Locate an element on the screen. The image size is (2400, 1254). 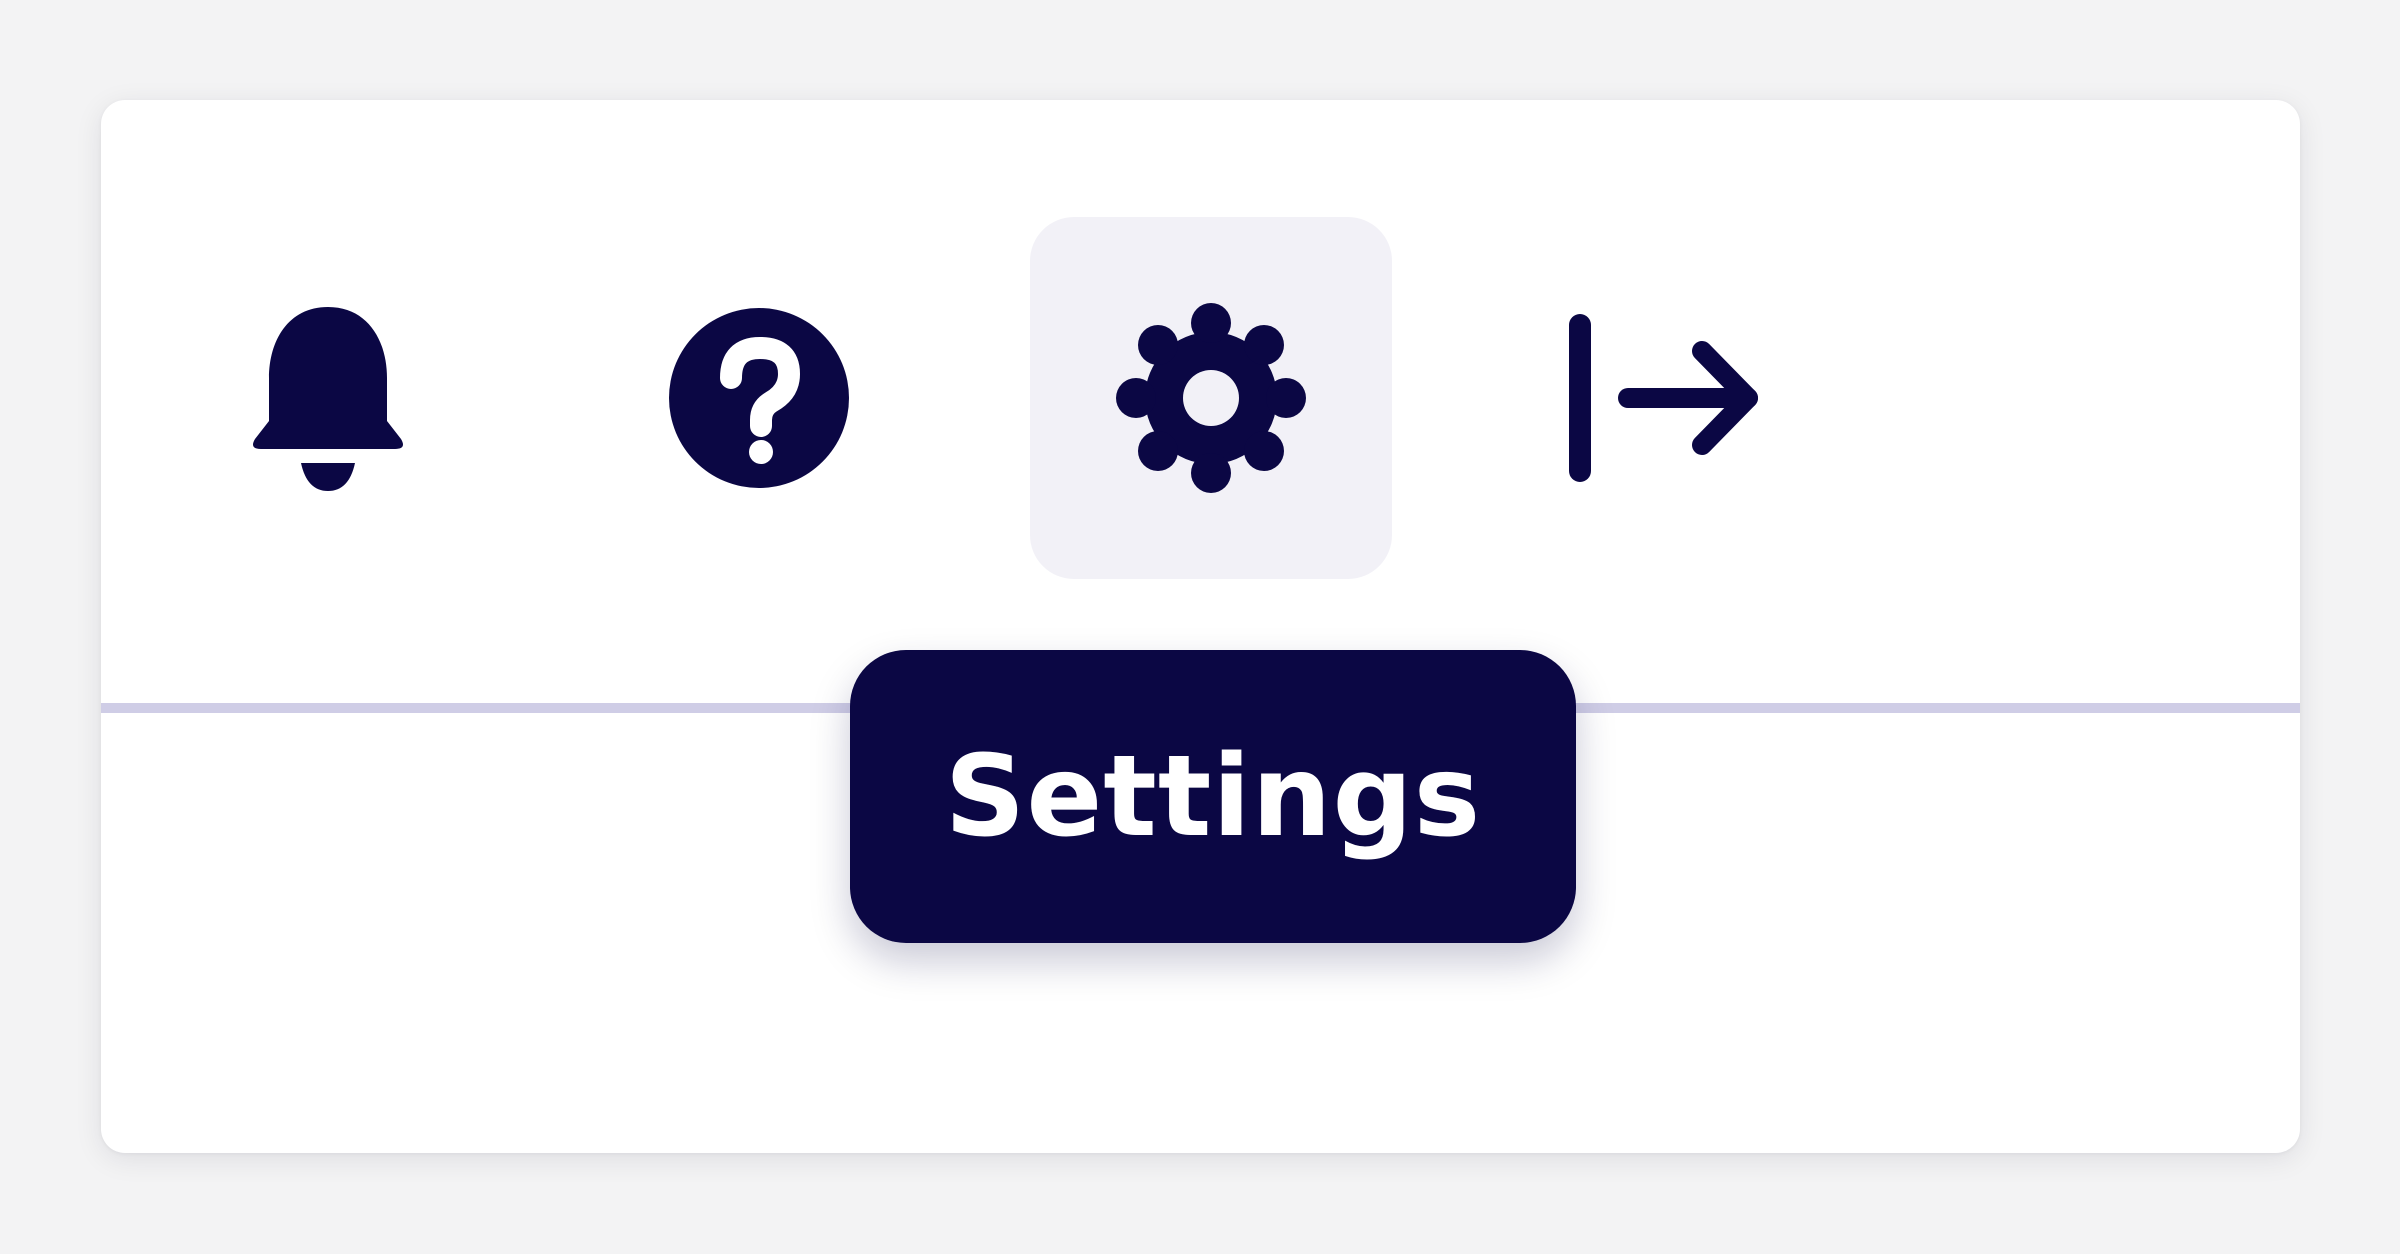
logout-arrow-icon is located at coordinates (1664, 398).